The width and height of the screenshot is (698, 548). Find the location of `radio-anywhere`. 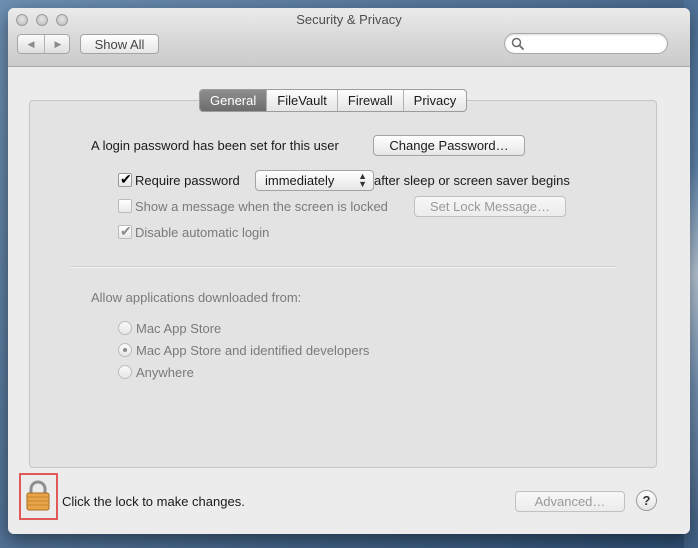

radio-anywhere is located at coordinates (125, 372).